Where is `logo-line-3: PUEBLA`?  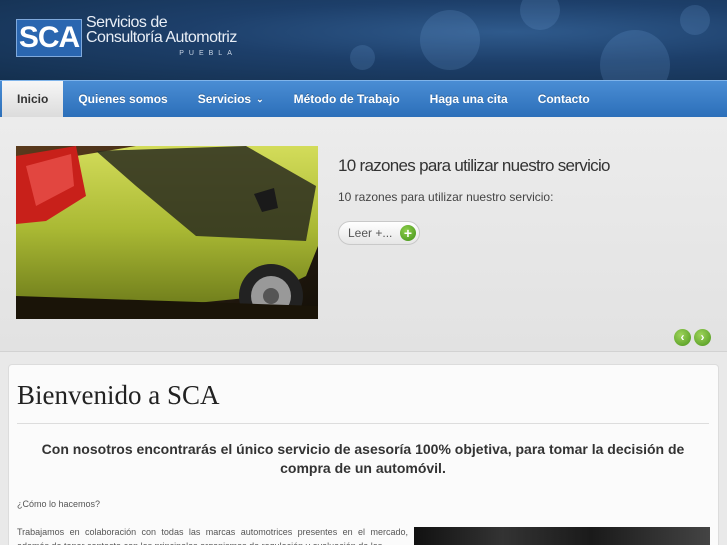
logo-line-3: PUEBLA is located at coordinates (208, 53).